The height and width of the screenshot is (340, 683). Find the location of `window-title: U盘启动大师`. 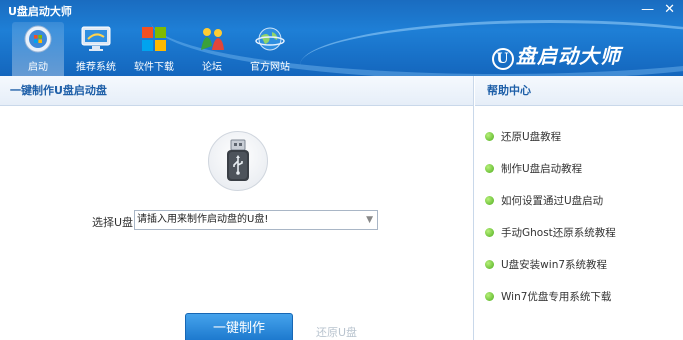

window-title: U盘启动大师 is located at coordinates (40, 11).